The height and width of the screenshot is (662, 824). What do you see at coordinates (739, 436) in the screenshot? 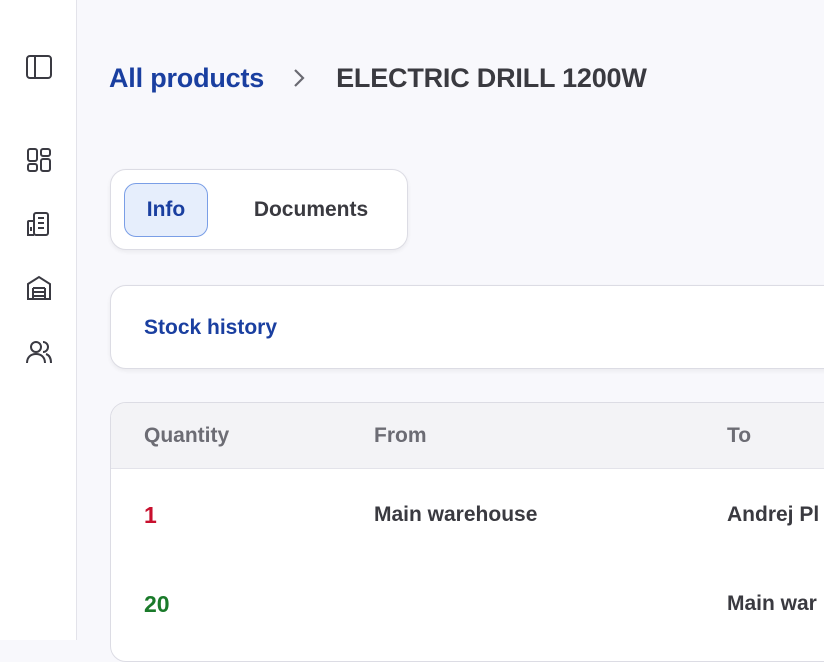
I see `column-header-to: To` at bounding box center [739, 436].